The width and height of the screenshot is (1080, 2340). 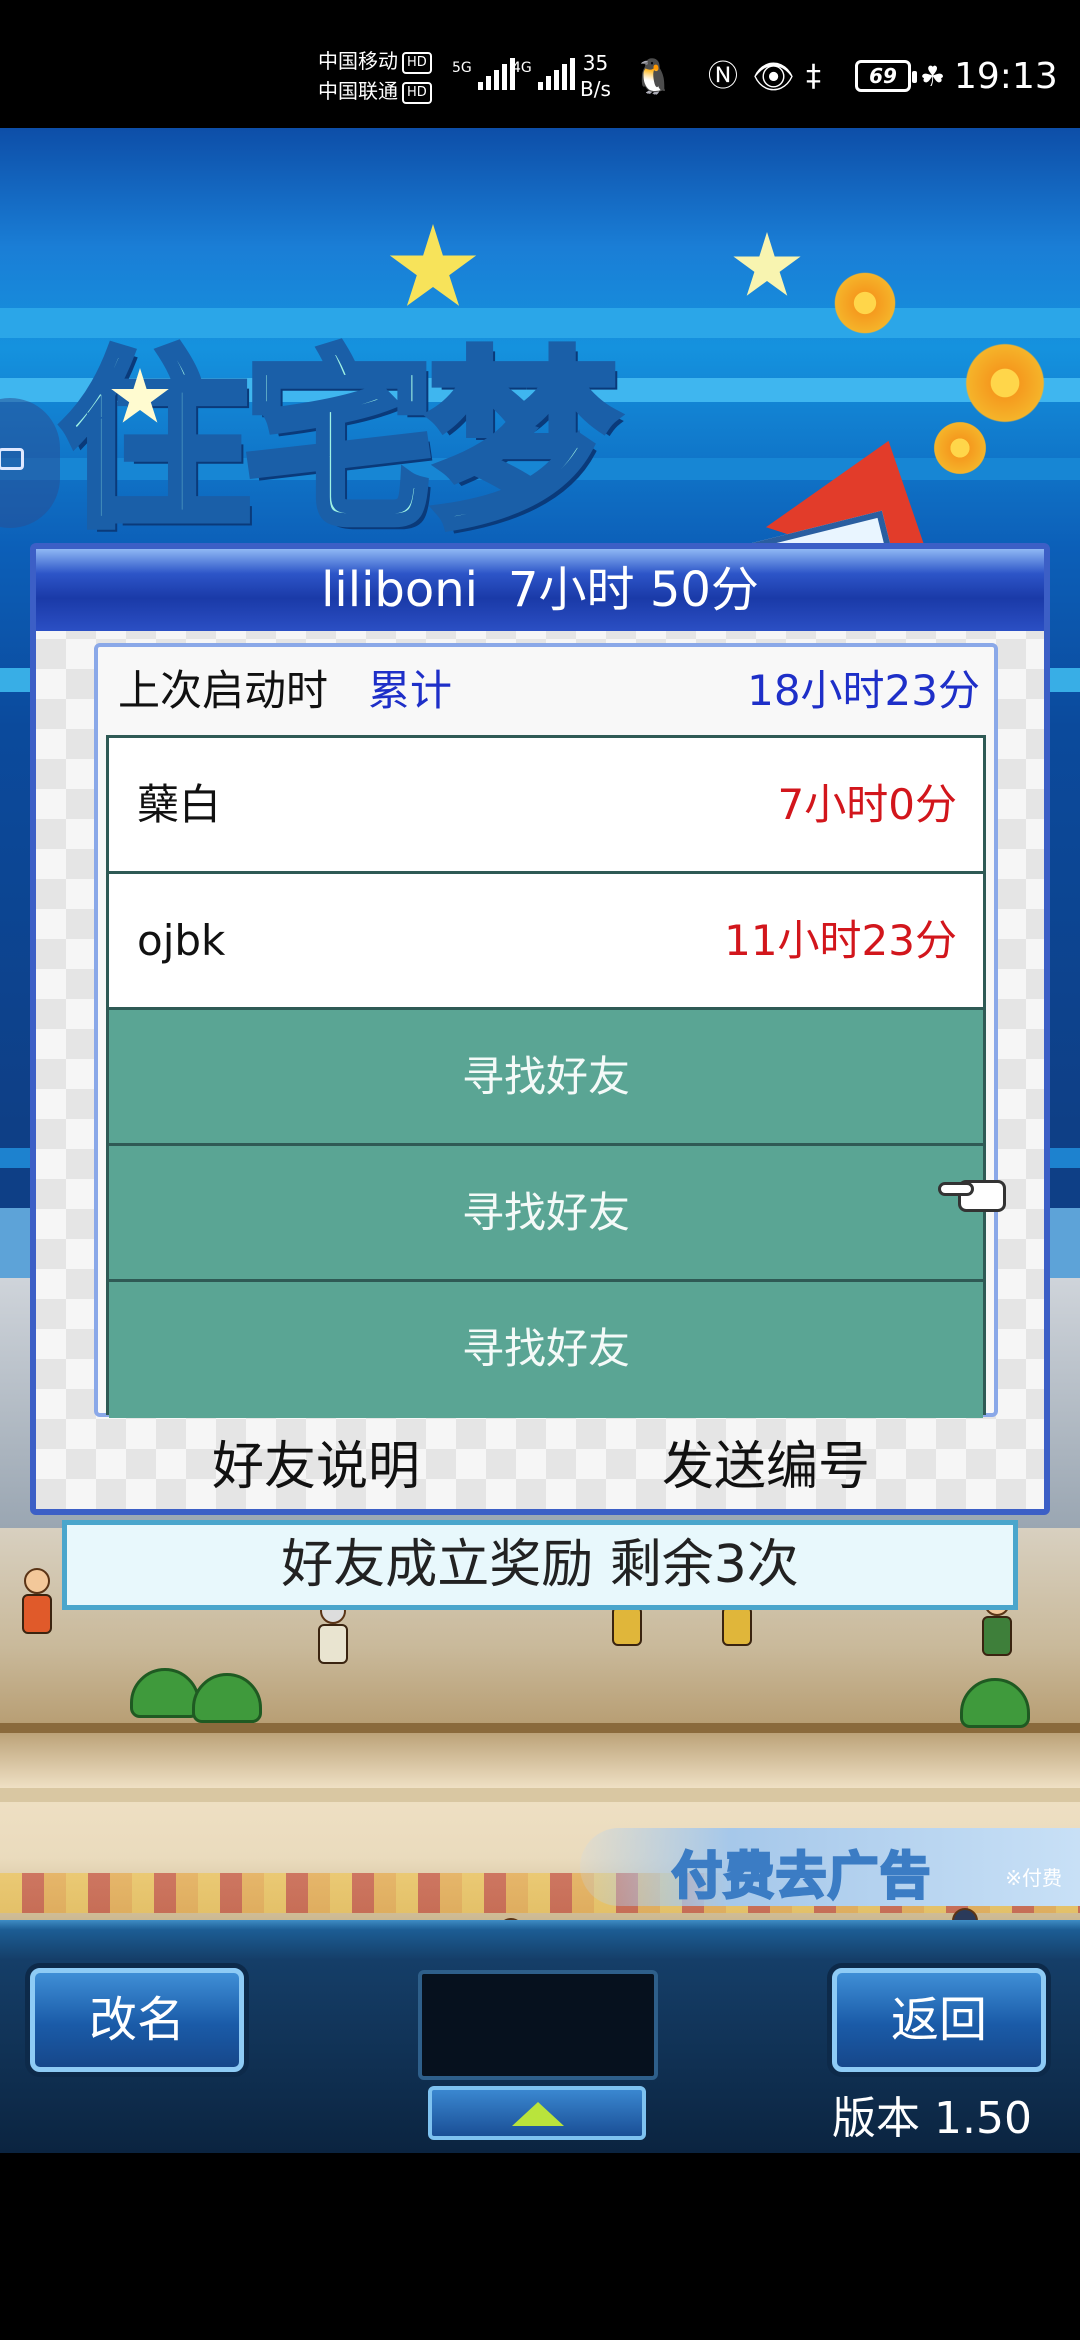 What do you see at coordinates (886, 76) in the screenshot?
I see `battery-icon: 69` at bounding box center [886, 76].